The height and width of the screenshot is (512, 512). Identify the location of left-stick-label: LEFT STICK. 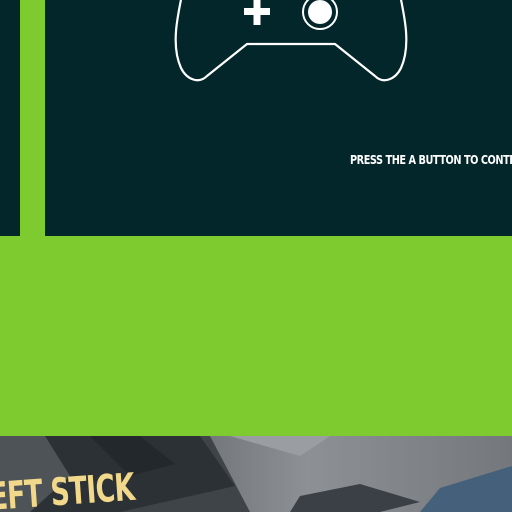
(68, 488).